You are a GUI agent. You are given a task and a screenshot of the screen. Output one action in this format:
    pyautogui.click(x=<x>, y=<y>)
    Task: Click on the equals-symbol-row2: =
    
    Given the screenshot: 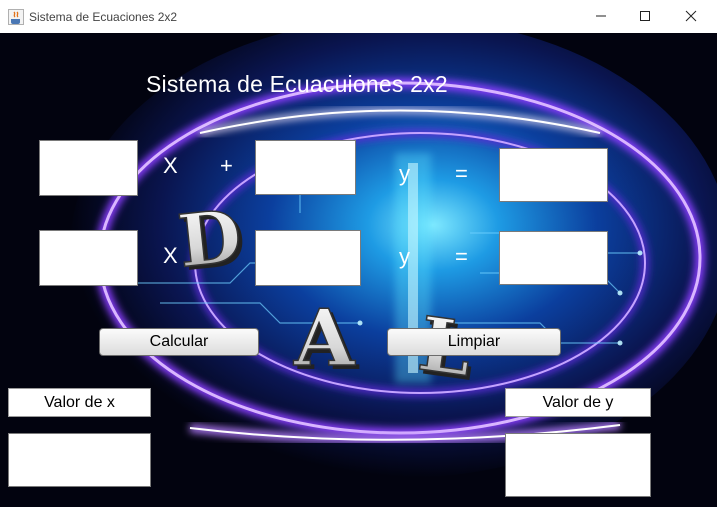 What is the action you would take?
    pyautogui.click(x=461, y=256)
    